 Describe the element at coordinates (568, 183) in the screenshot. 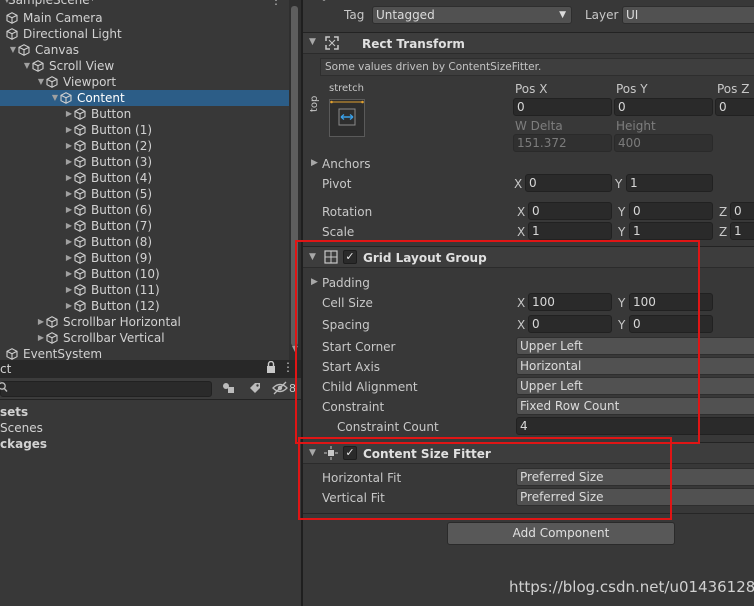

I see `pivot-x-field: 0` at that location.